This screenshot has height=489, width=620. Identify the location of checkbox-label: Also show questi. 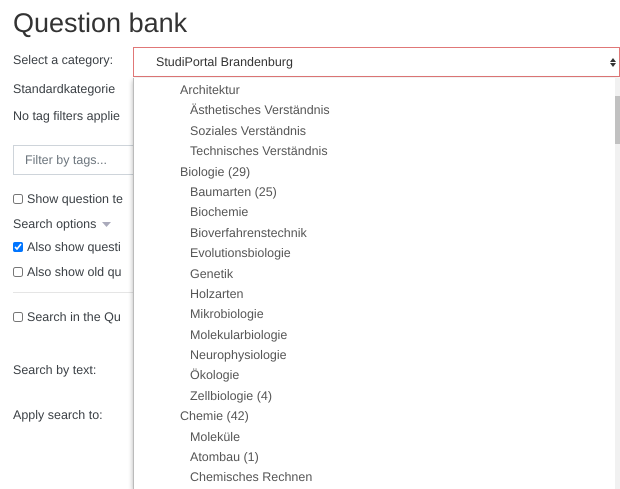
(74, 247).